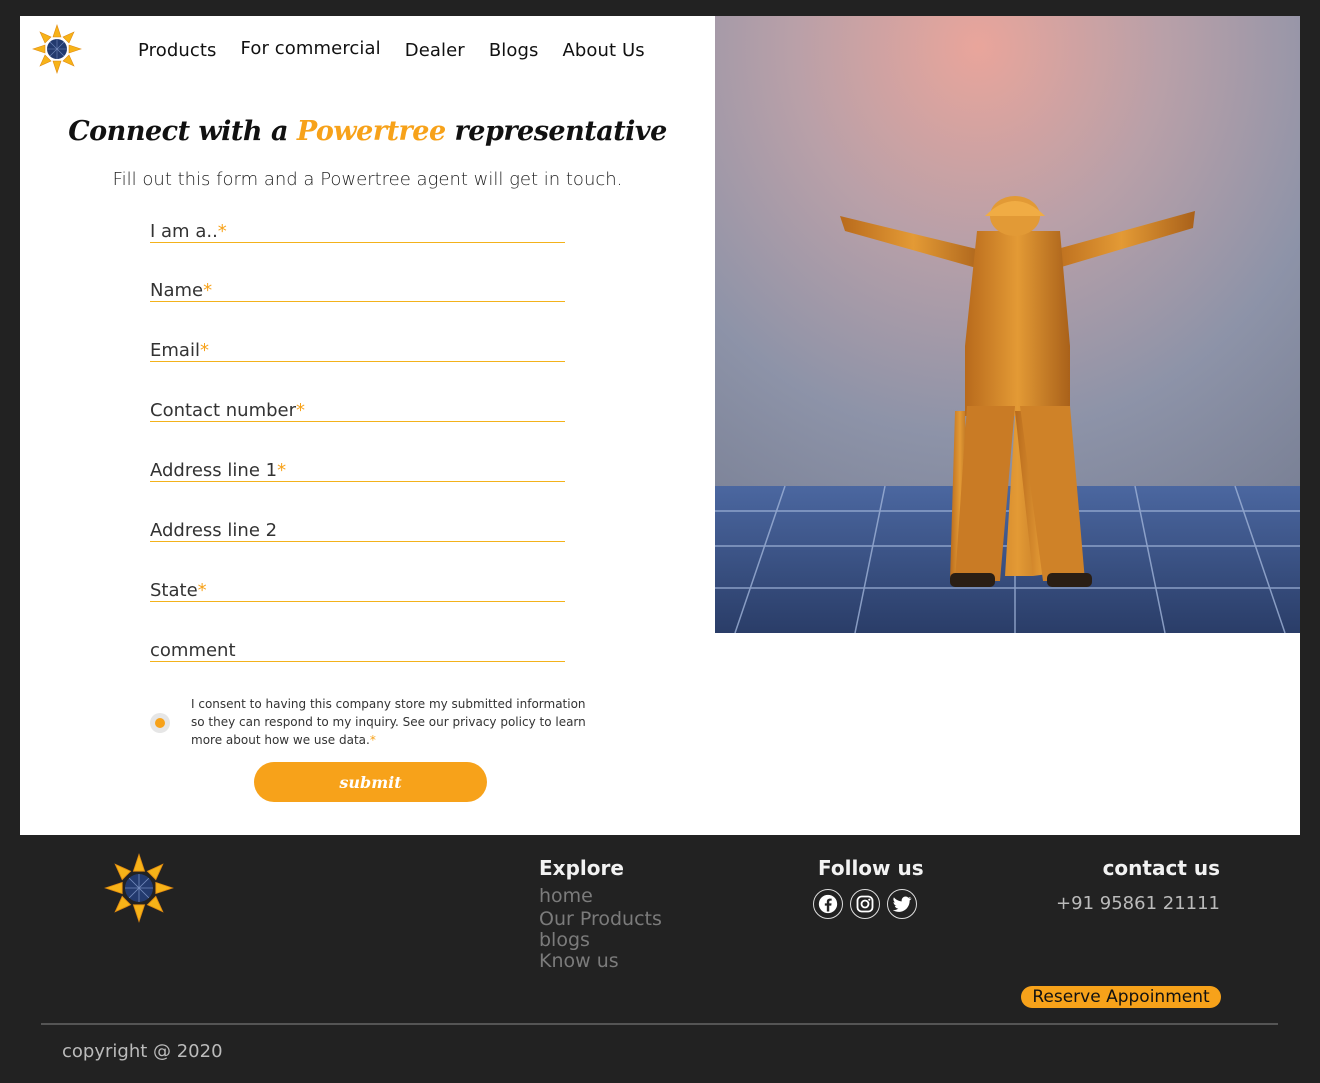 The height and width of the screenshot is (1083, 1320). I want to click on explore-heading: Explore, so click(581, 868).